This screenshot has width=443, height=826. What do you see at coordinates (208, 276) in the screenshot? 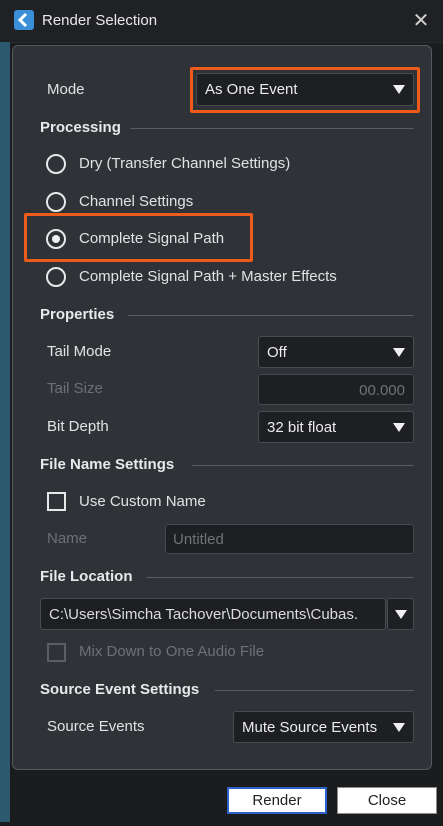
I see `radio-master-effects-label: Complete Signal Path + Master Effects` at bounding box center [208, 276].